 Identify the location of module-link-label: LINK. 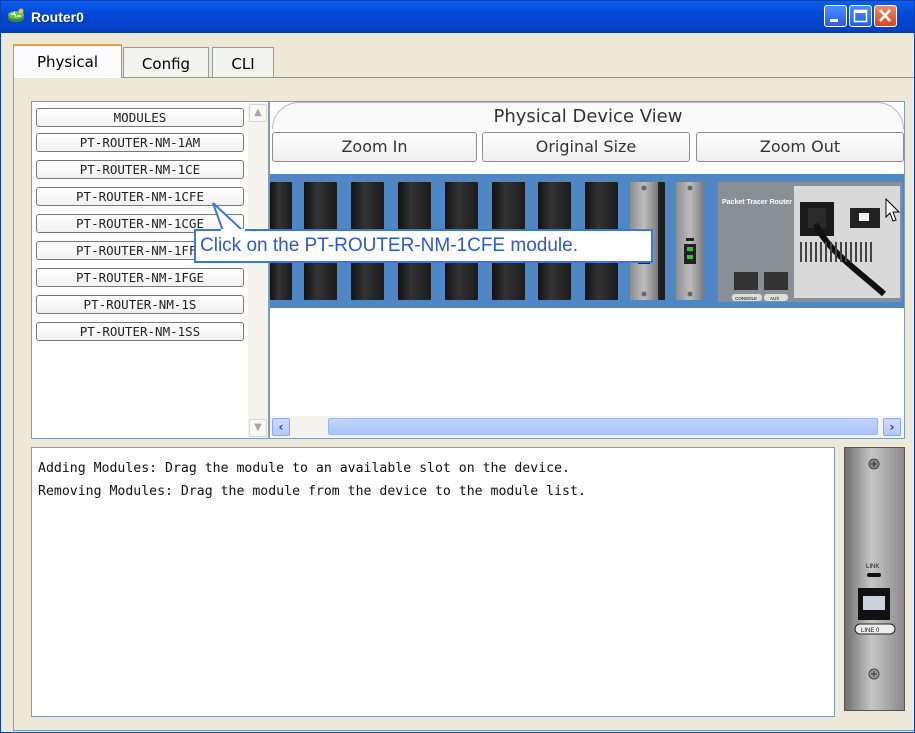
(872, 567).